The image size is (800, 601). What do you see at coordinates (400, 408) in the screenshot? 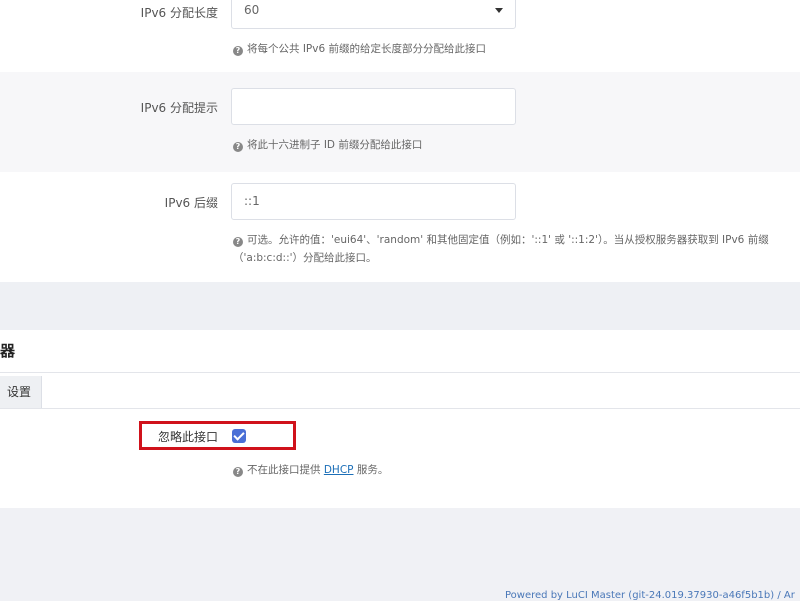
I see `tab-bar-bottom` at bounding box center [400, 408].